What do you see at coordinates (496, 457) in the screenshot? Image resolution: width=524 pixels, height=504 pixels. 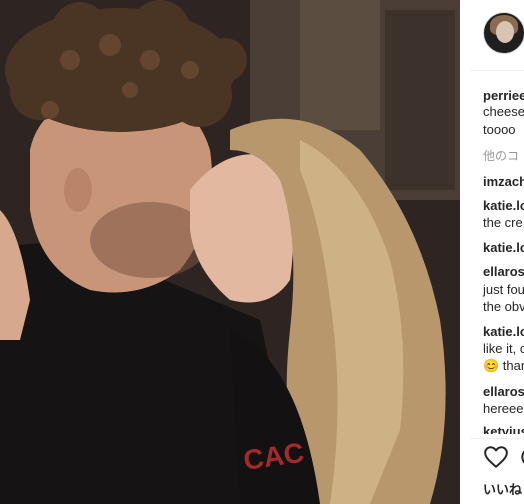 I see `heart-icon` at bounding box center [496, 457].